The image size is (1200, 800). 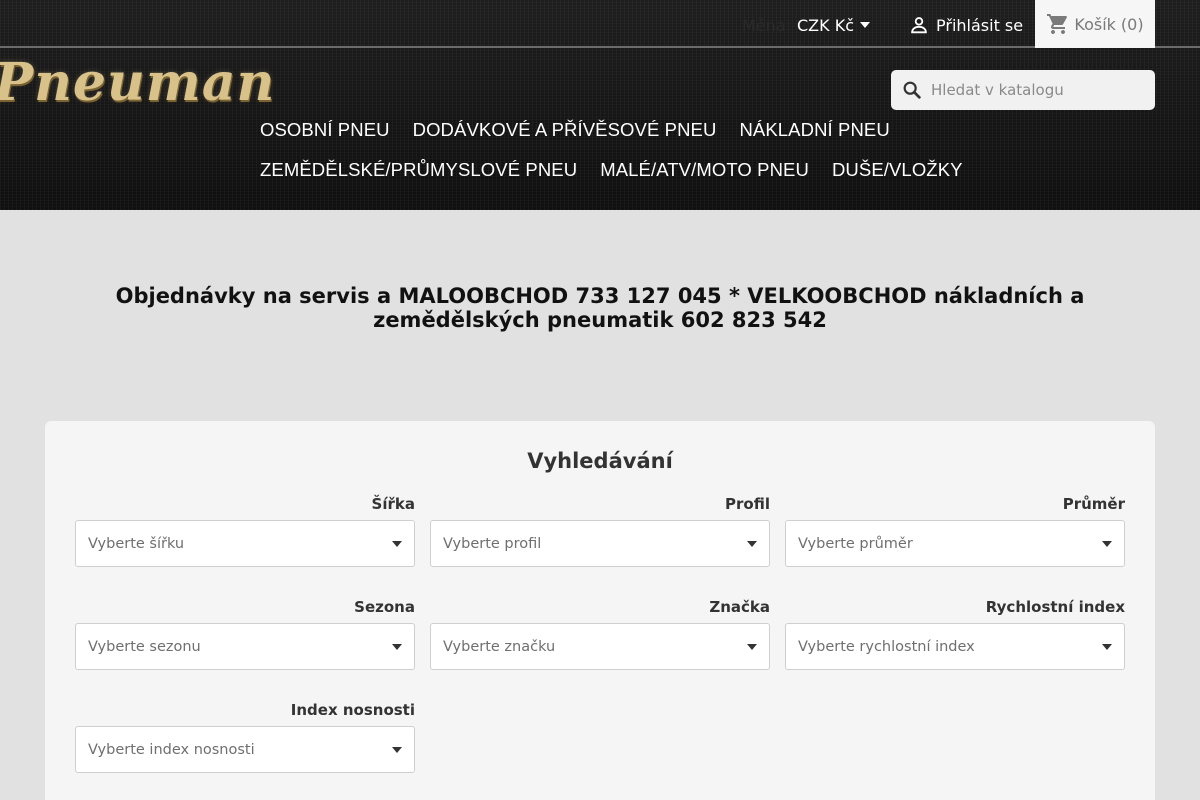 What do you see at coordinates (704, 170) in the screenshot?
I see `nav-item-male-atv-moto-pneu: MALÉ/ATV/MOTO PNEU` at bounding box center [704, 170].